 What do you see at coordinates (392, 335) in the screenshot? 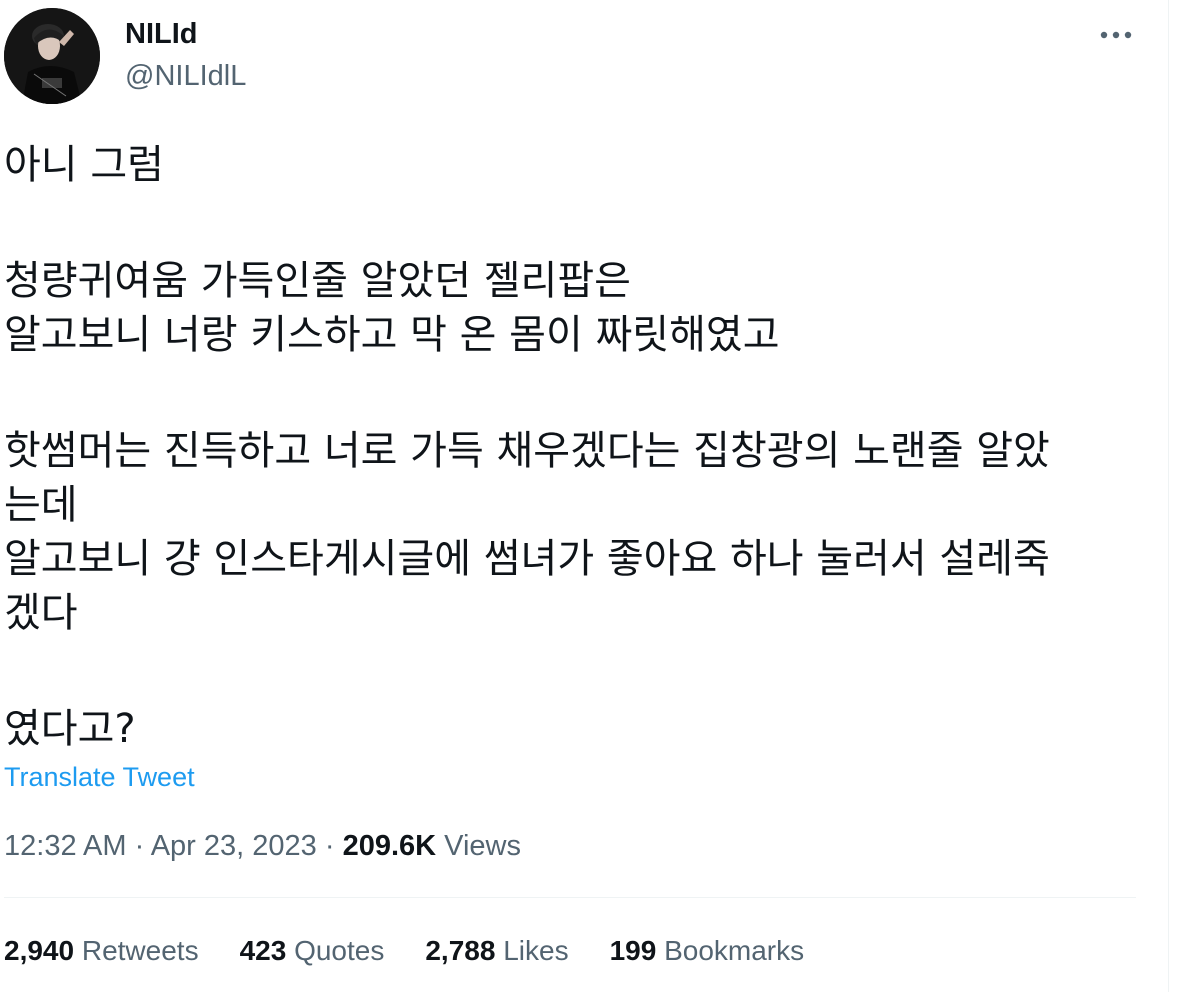
I see `tweet-line: 알고보니 너랑 키스하고 막 온 몸이 짜릿해였고` at bounding box center [392, 335].